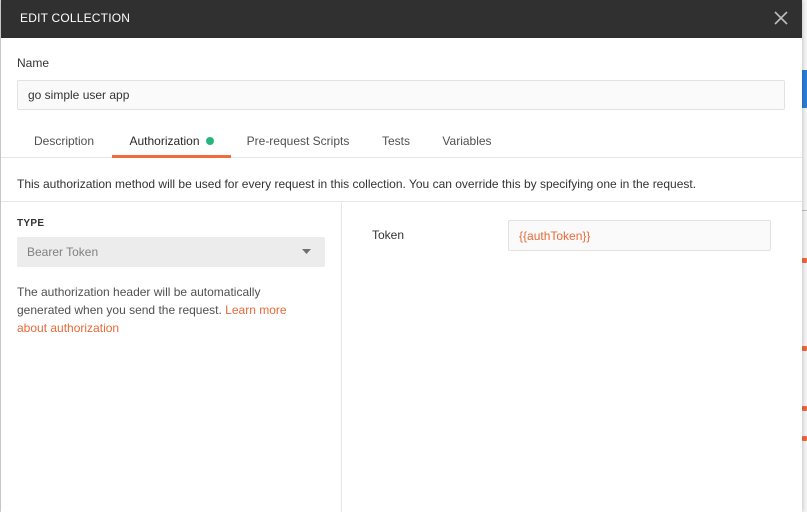  I want to click on status-dot-icon, so click(209, 141).